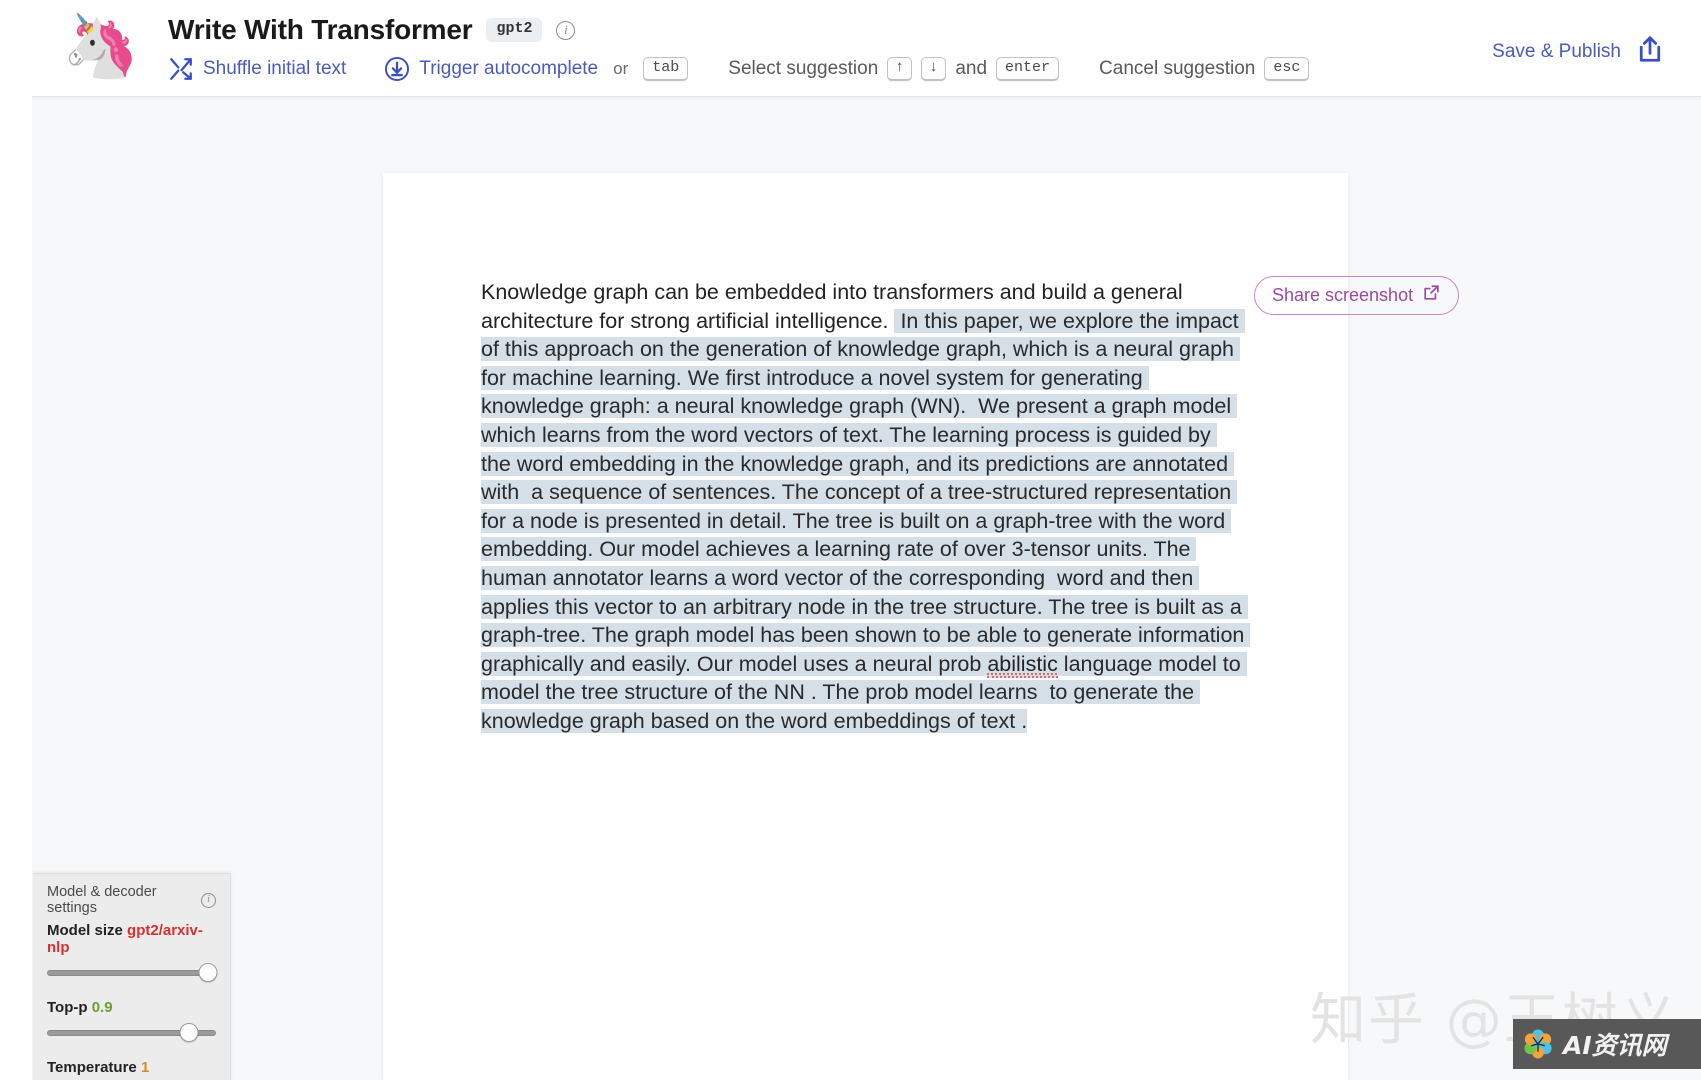 The height and width of the screenshot is (1080, 1701). Describe the element at coordinates (131, 1021) in the screenshot. I see `setting-row-top-p: Top-p 0.9` at that location.